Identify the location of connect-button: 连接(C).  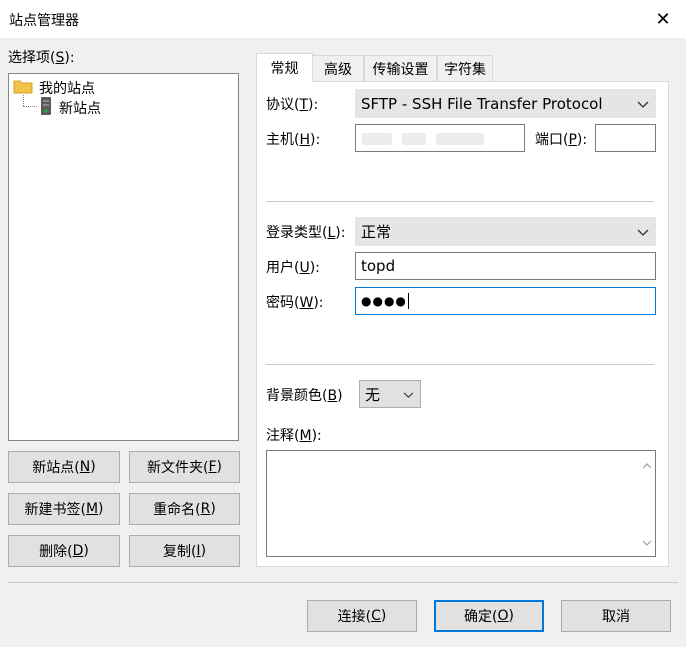
(362, 616).